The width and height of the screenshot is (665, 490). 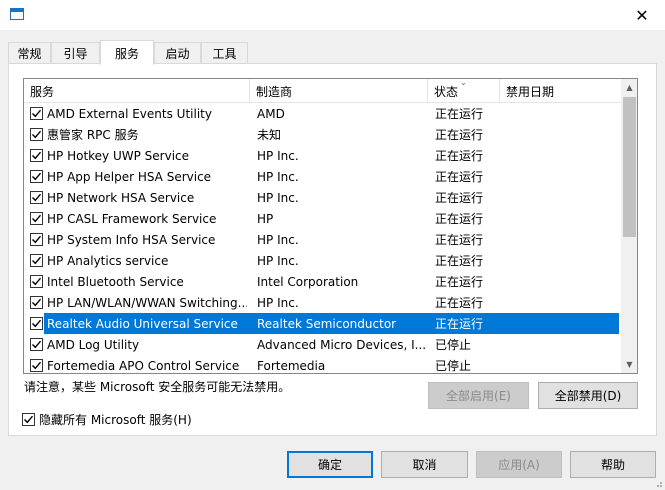 I want to click on hide-microsoft-services-checkbox: 隐藏所有 Microsoft 服务(H), so click(x=107, y=419).